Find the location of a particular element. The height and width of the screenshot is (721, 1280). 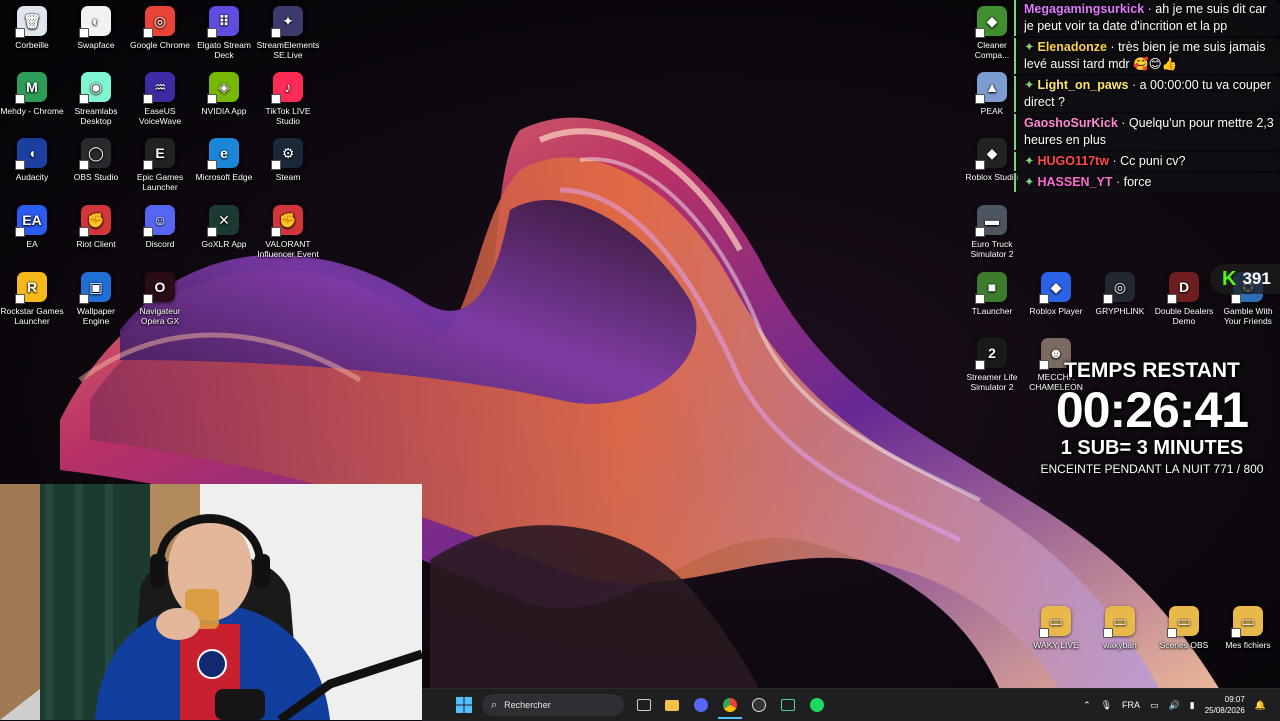

desktop-shortcut: ♪ TikTok LIVE Studio is located at coordinates (288, 99).